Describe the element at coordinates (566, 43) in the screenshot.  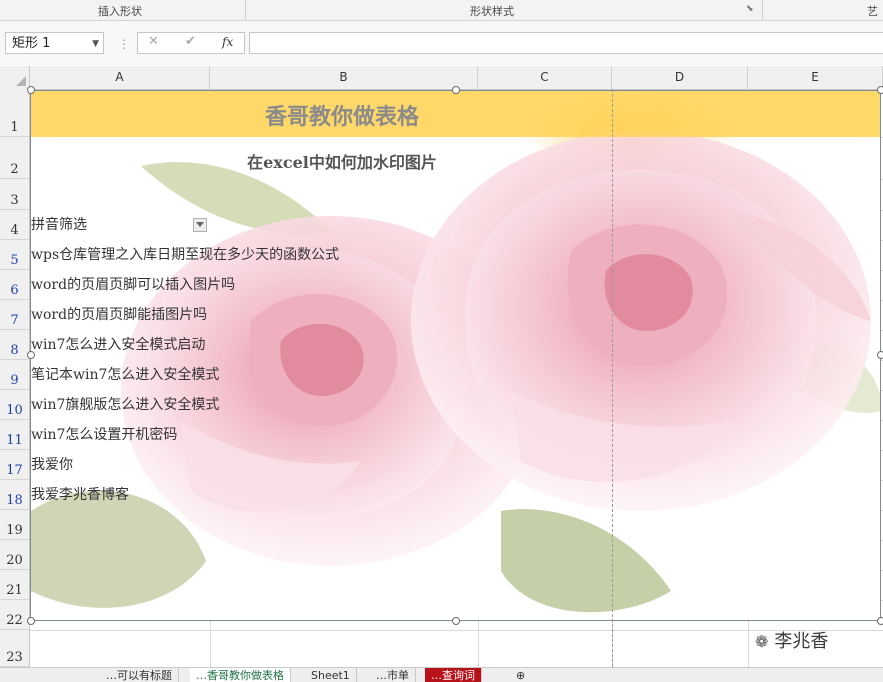
I see `formula-input` at that location.